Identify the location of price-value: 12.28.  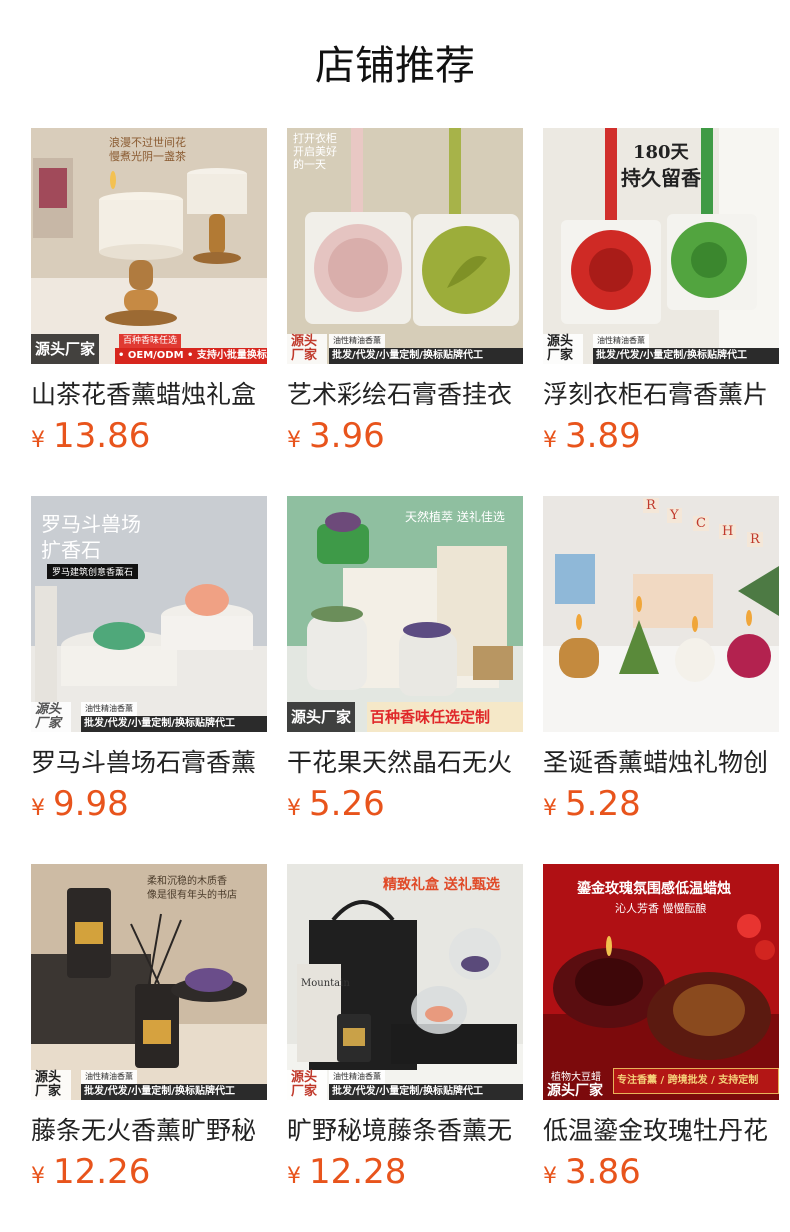
(358, 1172).